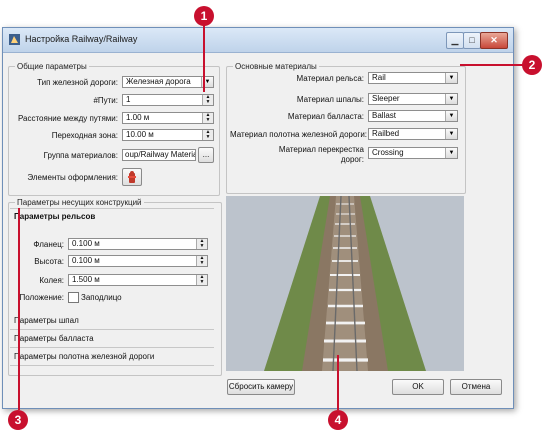  I want to click on sleeper-material-select: Sleeper ▼, so click(413, 99).